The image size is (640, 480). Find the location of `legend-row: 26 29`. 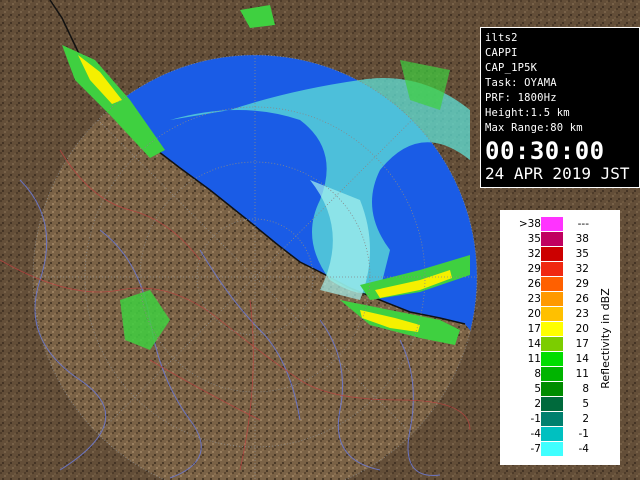

legend-row: 26 29 is located at coordinates (549, 284).